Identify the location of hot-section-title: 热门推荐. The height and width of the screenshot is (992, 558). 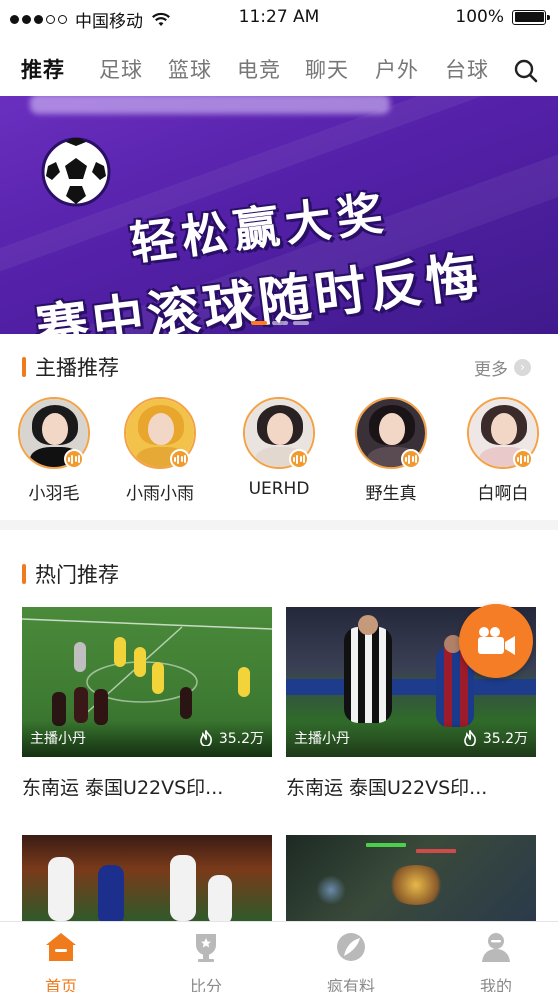
(70, 574).